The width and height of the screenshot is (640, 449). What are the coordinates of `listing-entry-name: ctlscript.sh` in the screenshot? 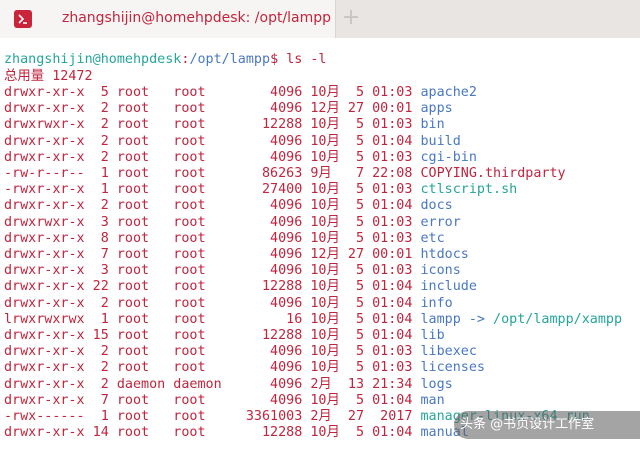 It's located at (469, 190).